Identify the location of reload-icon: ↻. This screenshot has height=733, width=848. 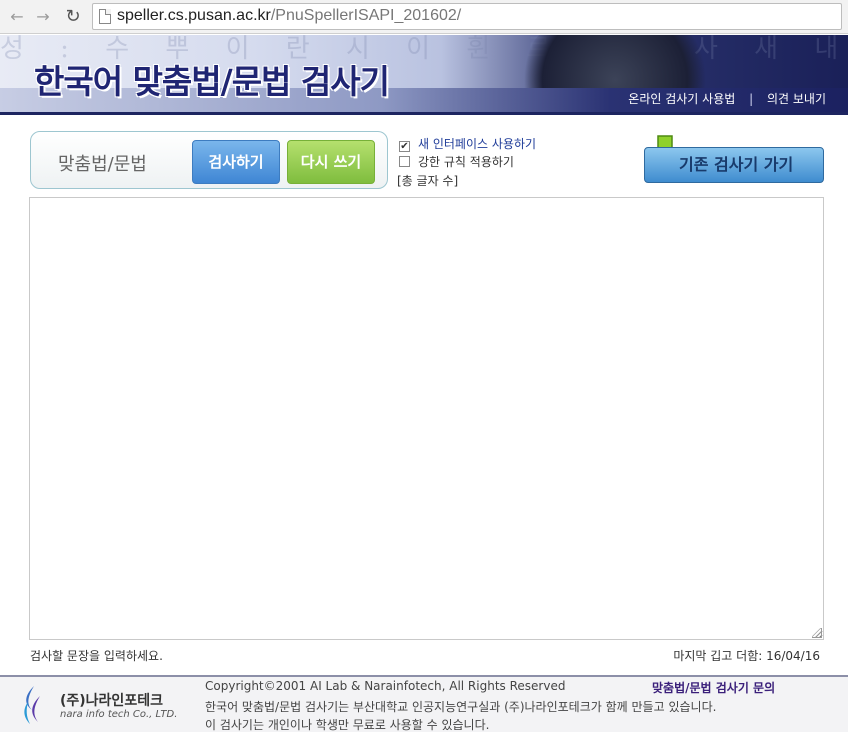
(73, 17).